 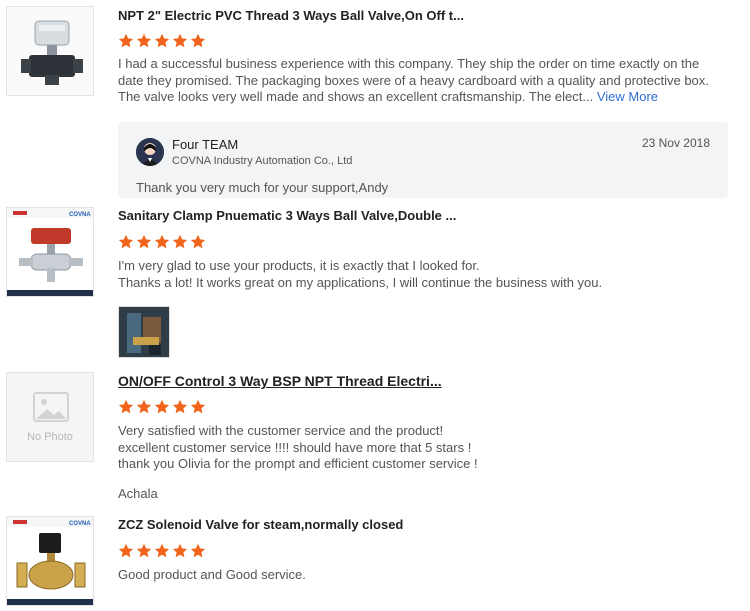 I want to click on review-photo, so click(x=144, y=332).